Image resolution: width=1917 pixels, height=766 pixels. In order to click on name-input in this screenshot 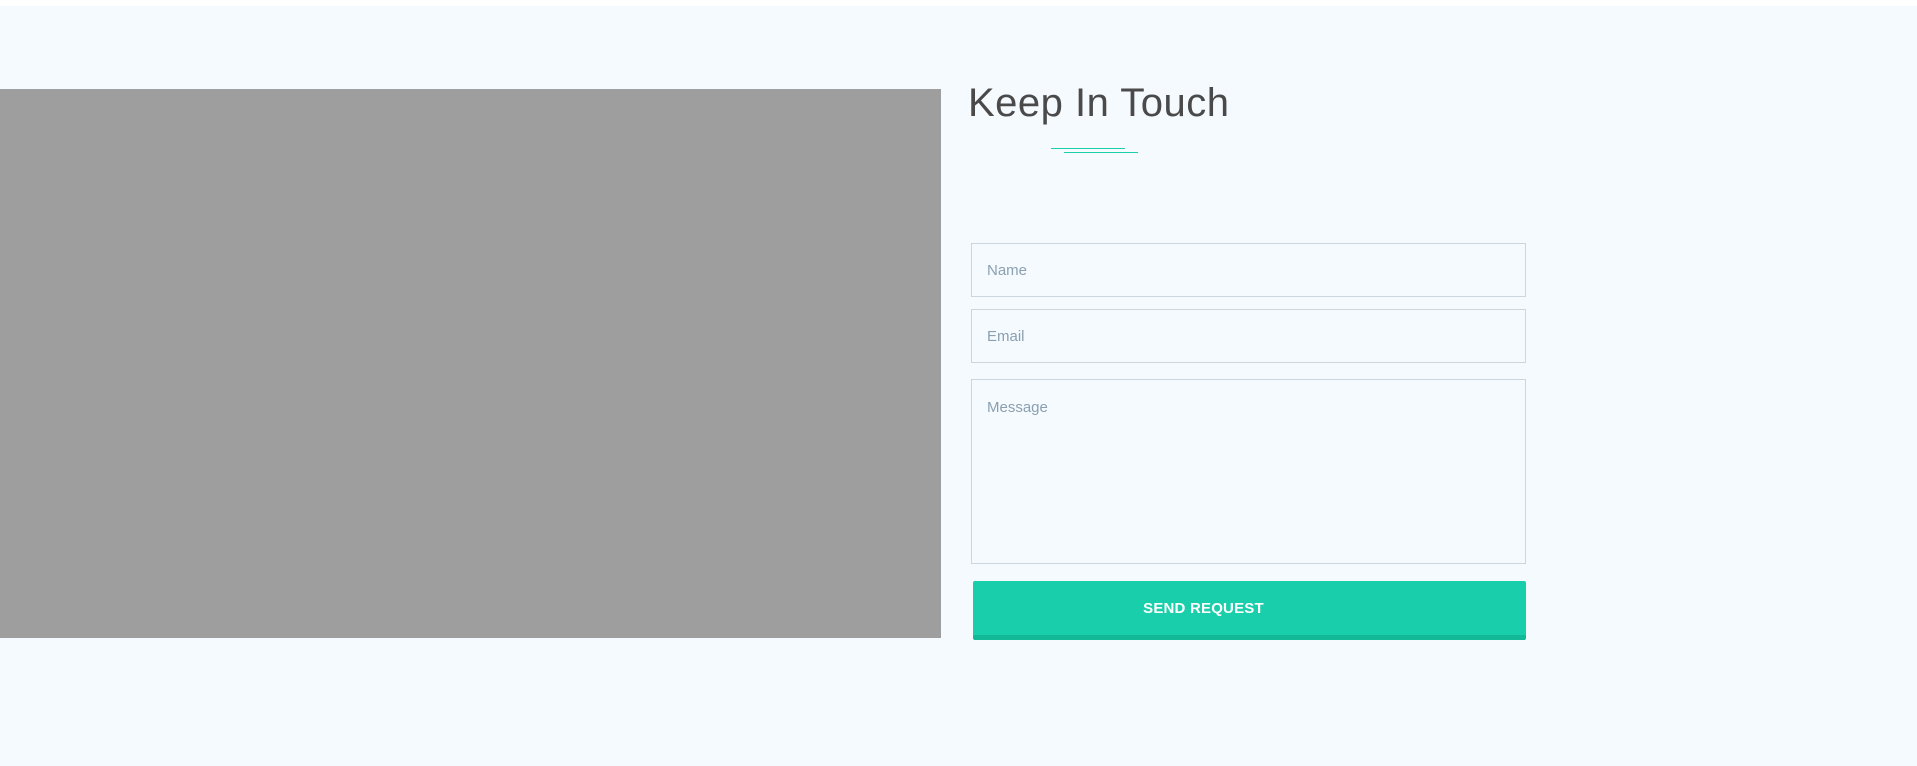, I will do `click(1248, 270)`.